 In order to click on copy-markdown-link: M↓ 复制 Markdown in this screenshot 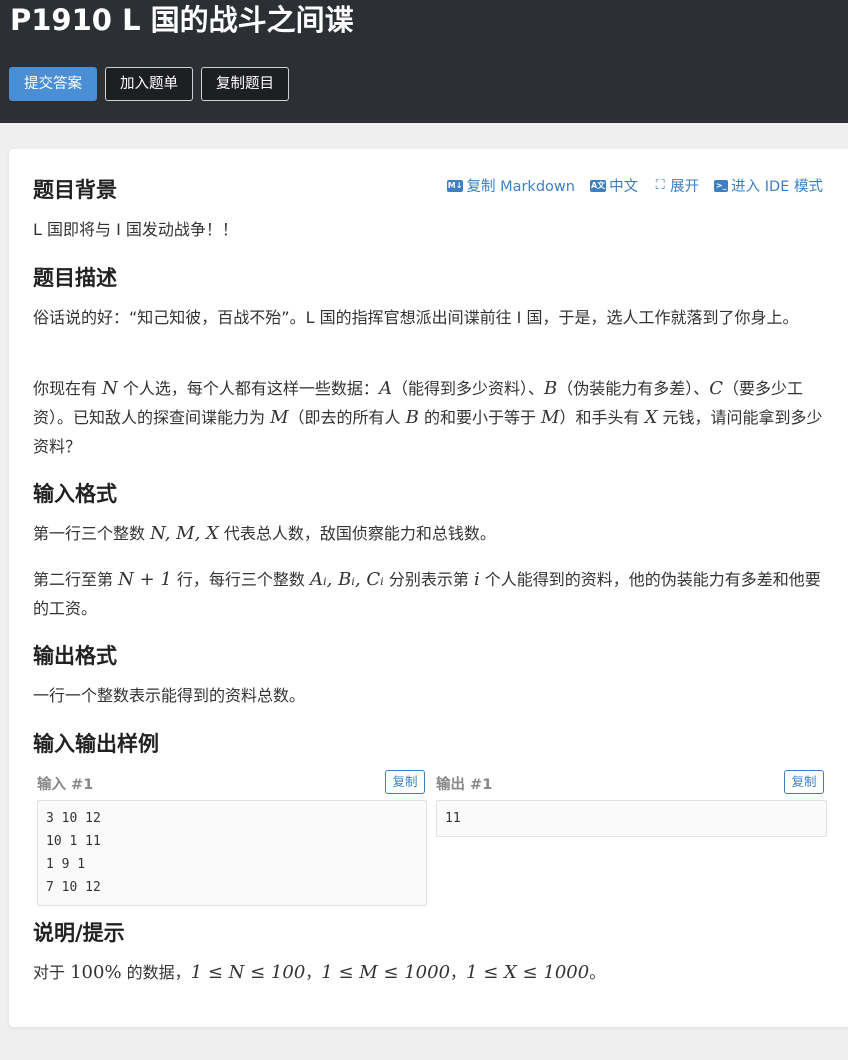, I will do `click(510, 185)`.